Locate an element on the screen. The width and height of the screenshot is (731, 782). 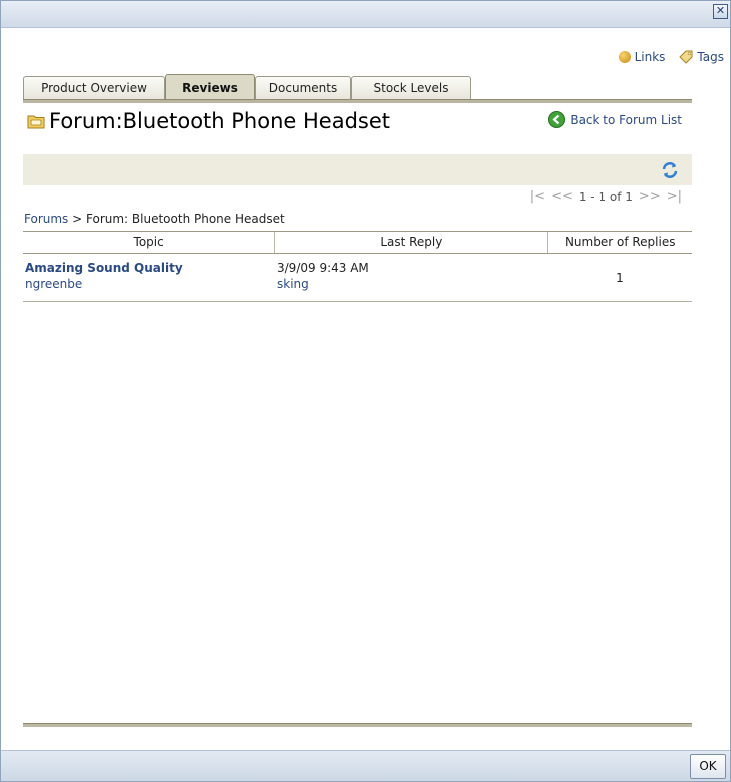
last-page-icon: >| is located at coordinates (674, 196).